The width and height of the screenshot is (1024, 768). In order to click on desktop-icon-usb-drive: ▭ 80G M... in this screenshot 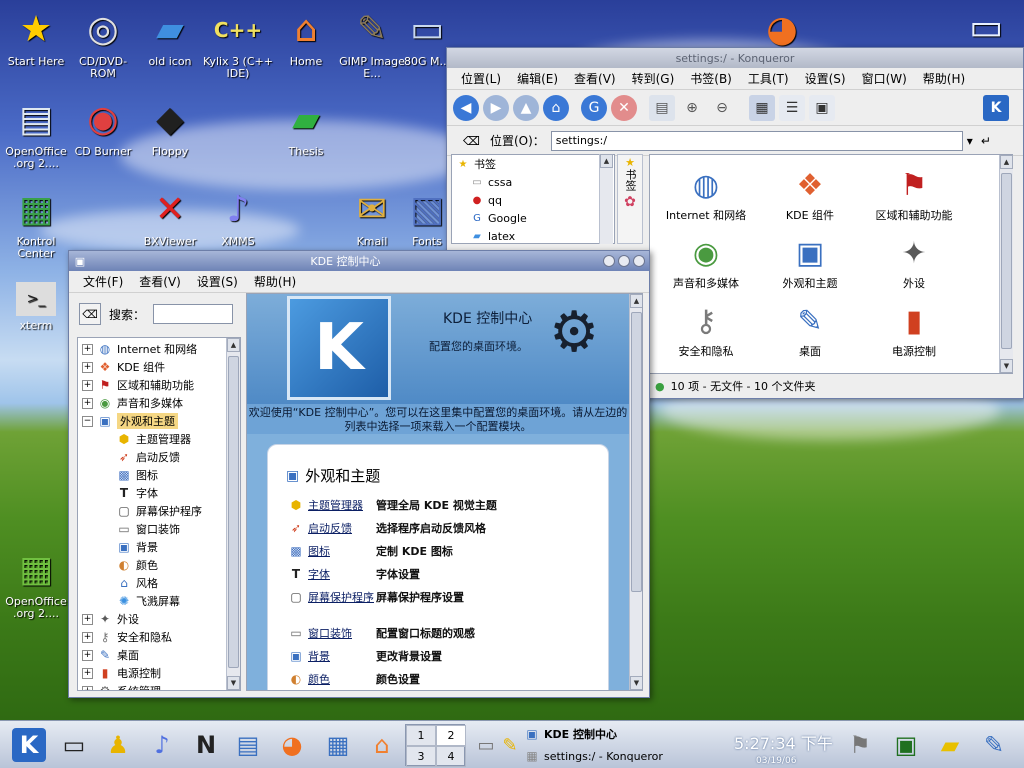, I will do `click(427, 38)`.